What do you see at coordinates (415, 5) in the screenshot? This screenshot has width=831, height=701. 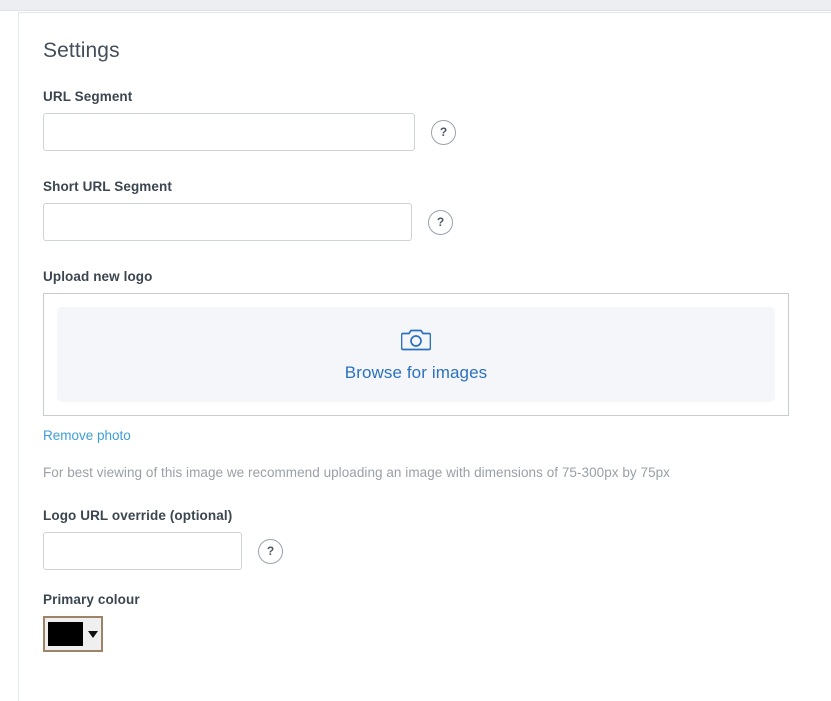 I see `browser-chrome-strip` at bounding box center [415, 5].